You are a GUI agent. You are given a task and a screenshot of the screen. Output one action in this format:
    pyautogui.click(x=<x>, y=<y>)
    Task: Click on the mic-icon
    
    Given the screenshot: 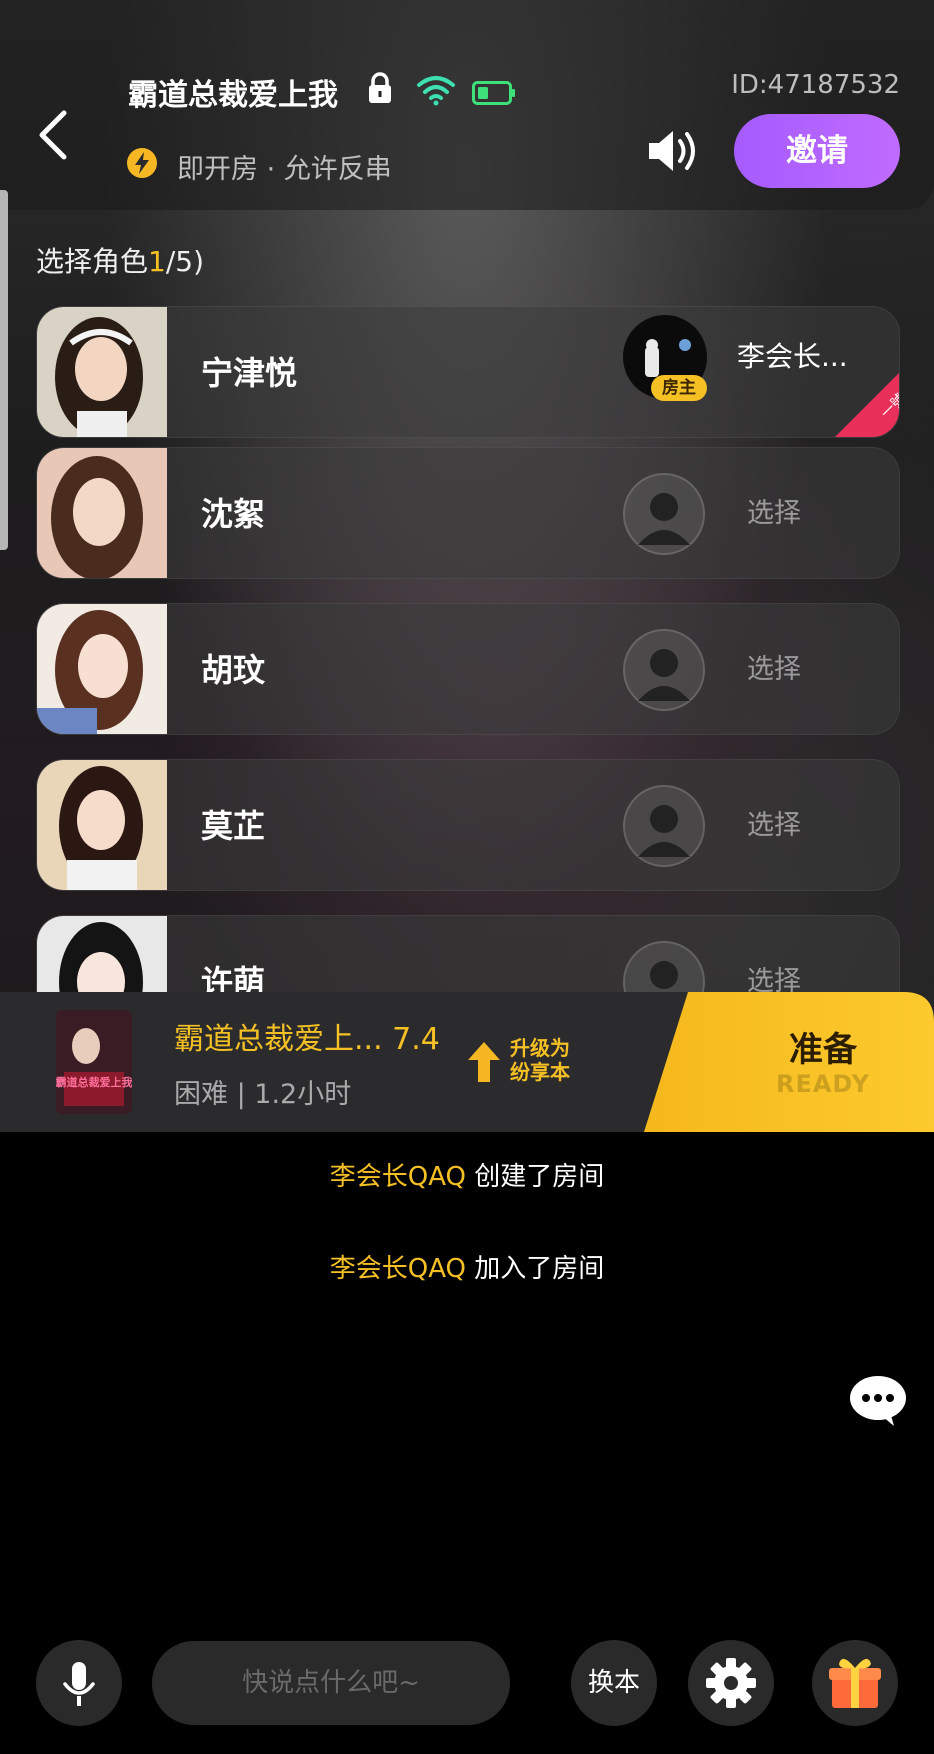 What is the action you would take?
    pyautogui.click(x=79, y=1684)
    